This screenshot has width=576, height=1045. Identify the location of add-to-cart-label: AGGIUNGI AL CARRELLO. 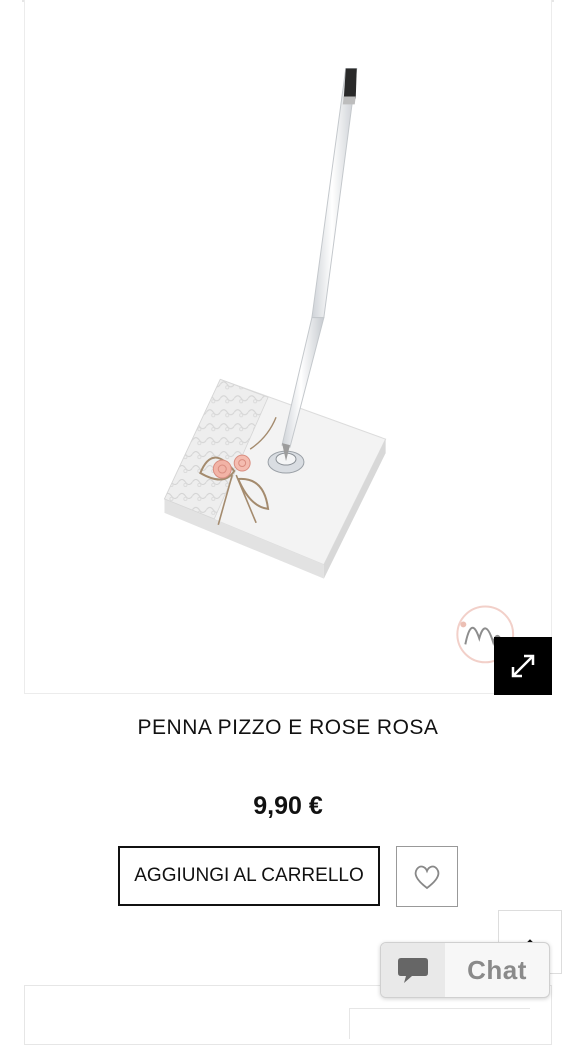
(249, 875).